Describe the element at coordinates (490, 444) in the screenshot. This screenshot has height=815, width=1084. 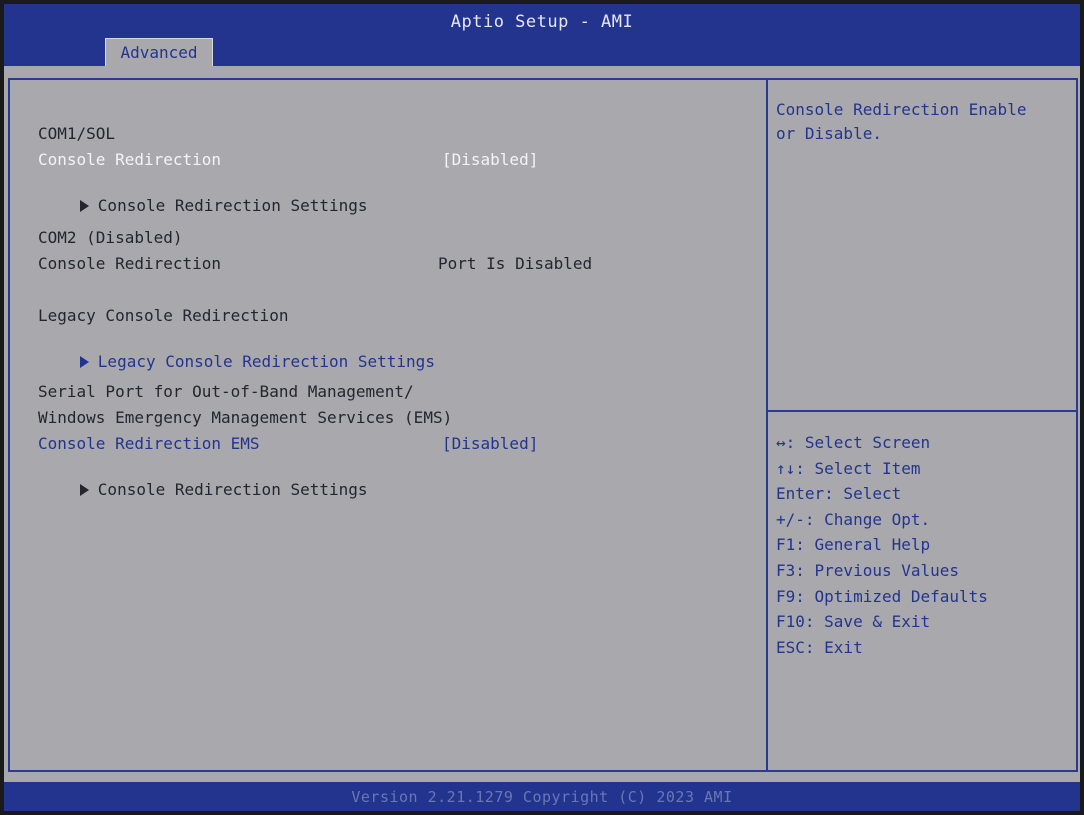
I see `ems-console-redirection-value: [Disabled]` at that location.